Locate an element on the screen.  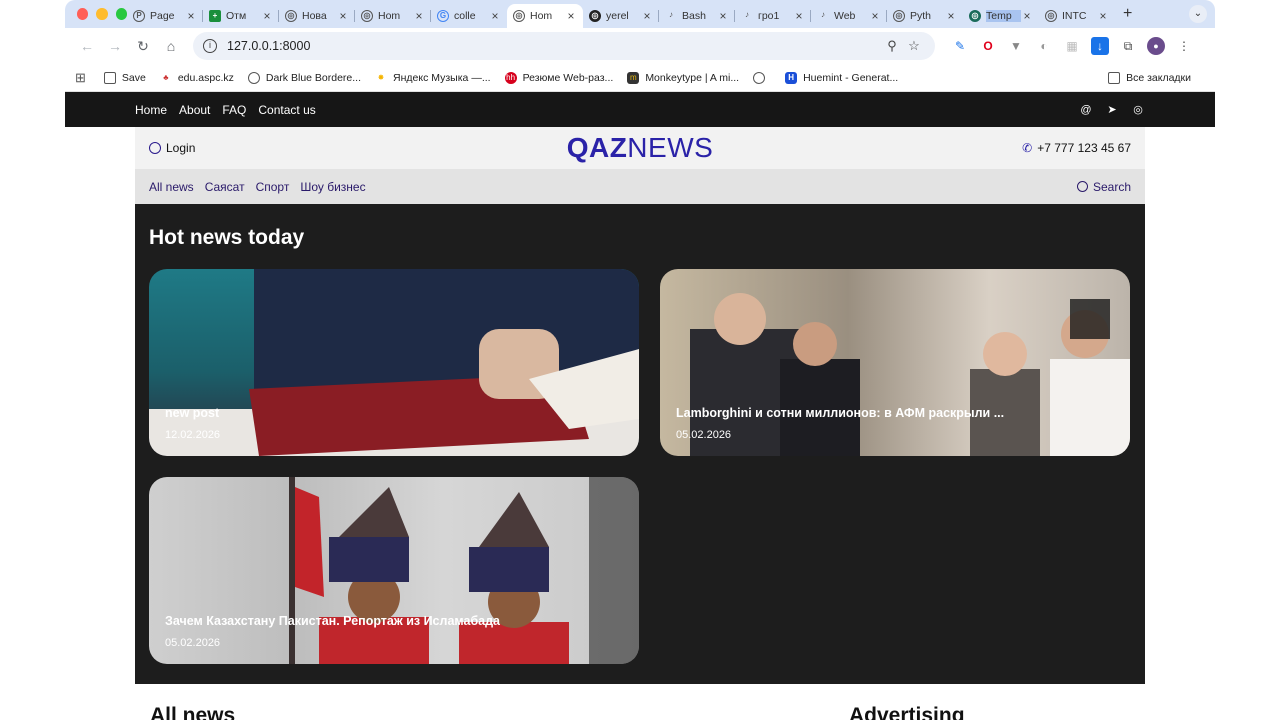
minimize-window-button is located at coordinates (102, 14).